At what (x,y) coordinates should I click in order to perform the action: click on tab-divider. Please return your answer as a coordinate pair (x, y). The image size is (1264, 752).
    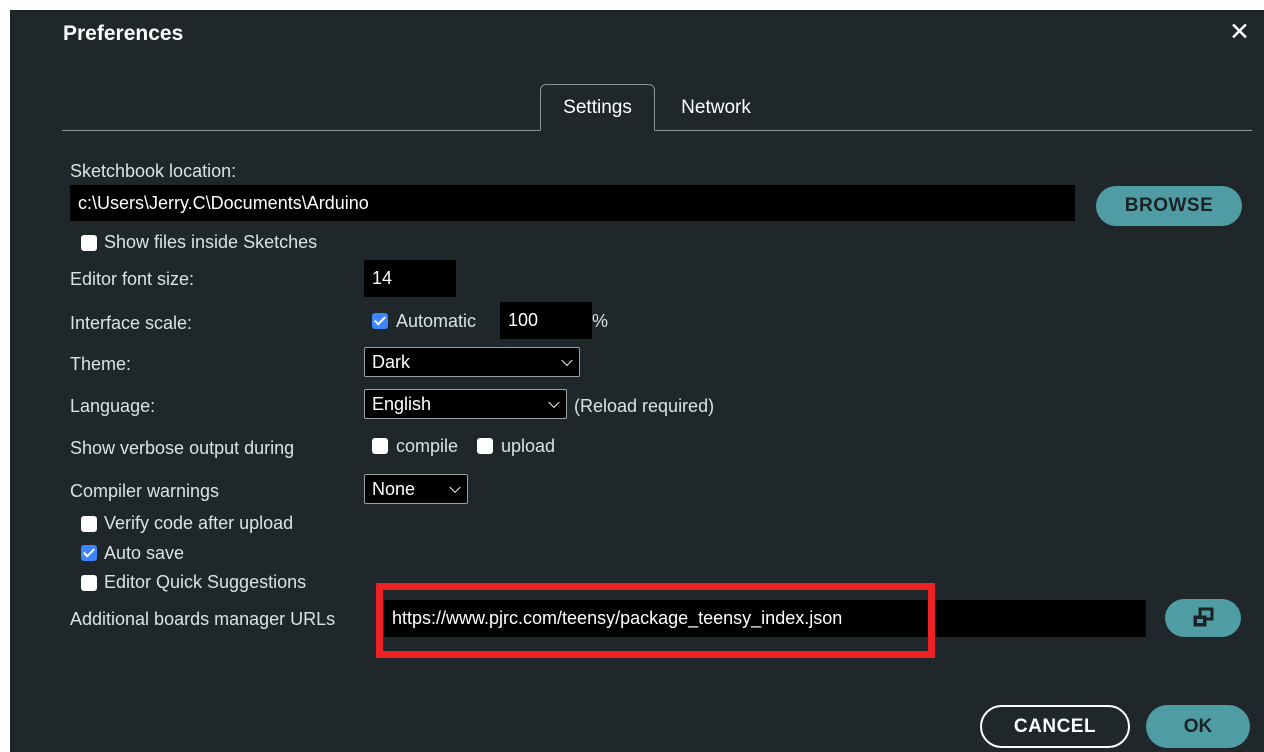
    Looking at the image, I should click on (657, 130).